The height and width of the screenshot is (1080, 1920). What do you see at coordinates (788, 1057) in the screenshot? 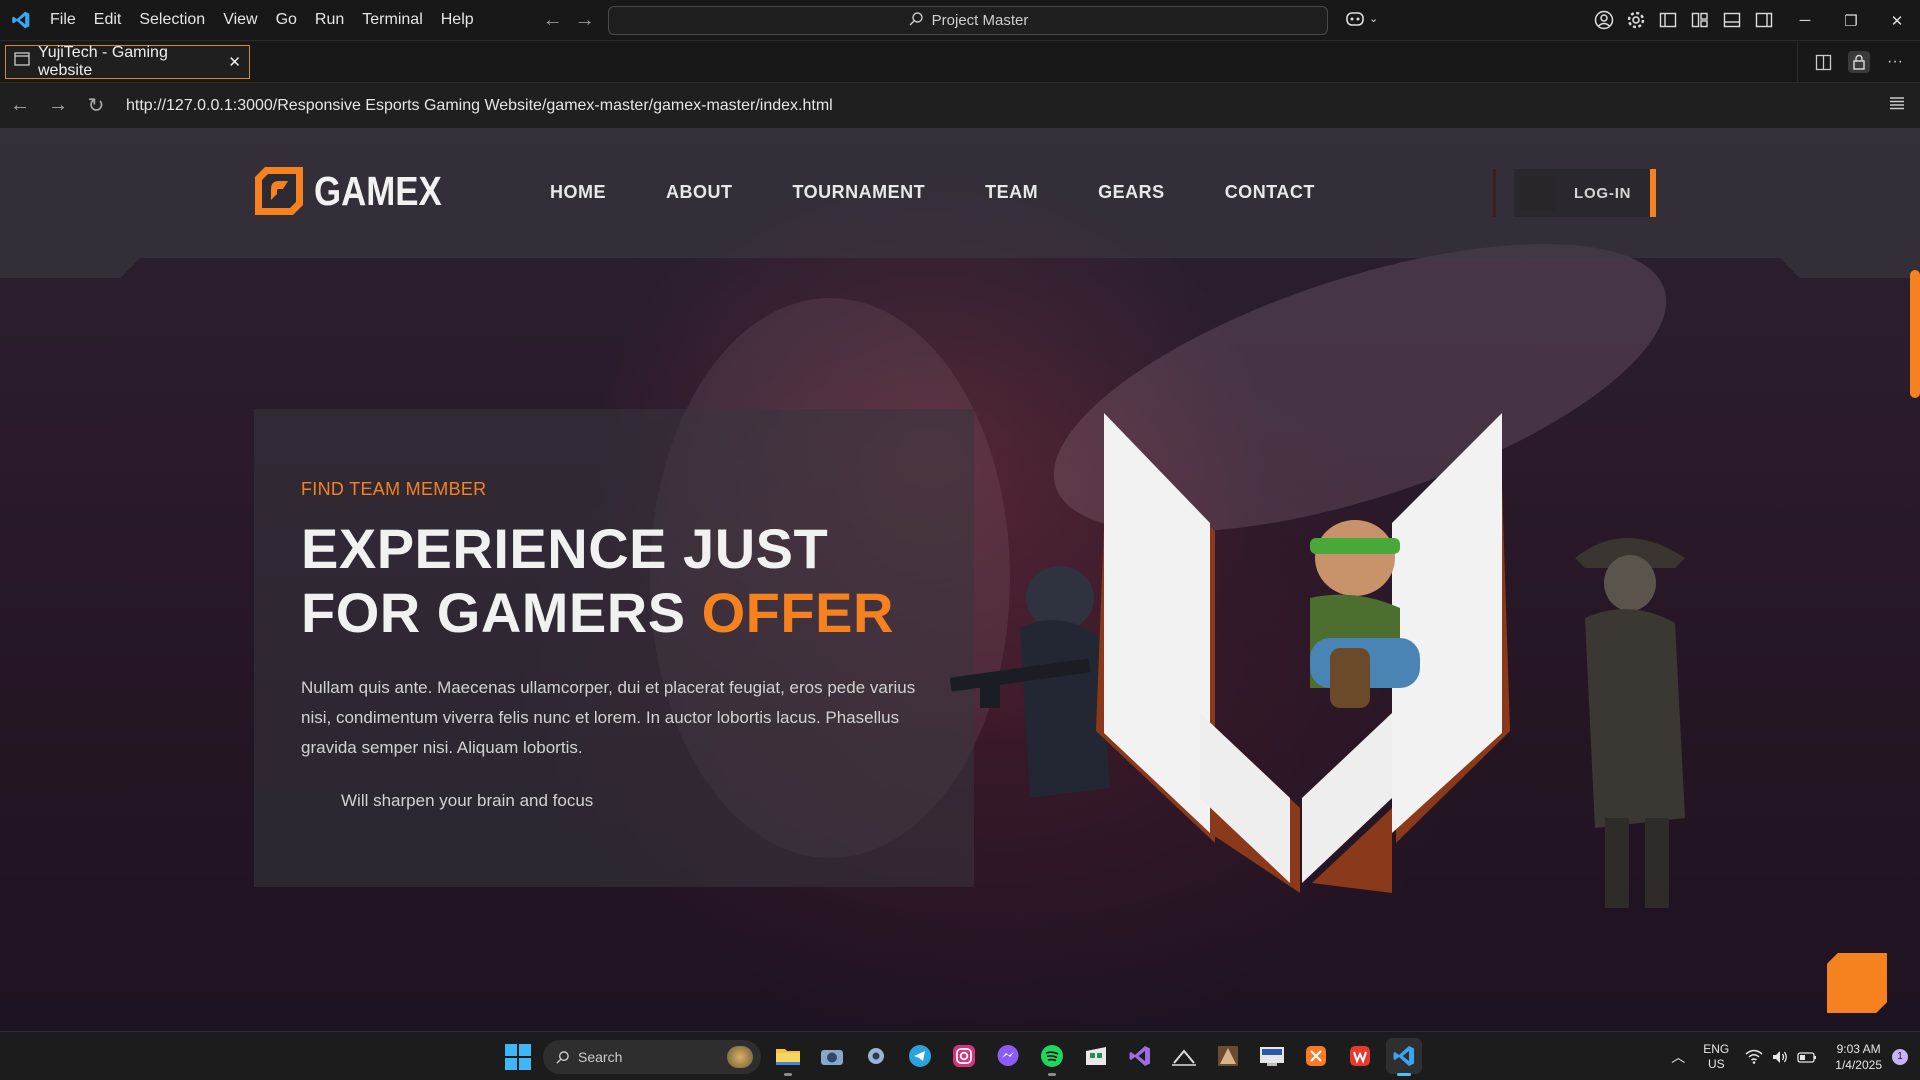
I see `file-explorer-icon` at bounding box center [788, 1057].